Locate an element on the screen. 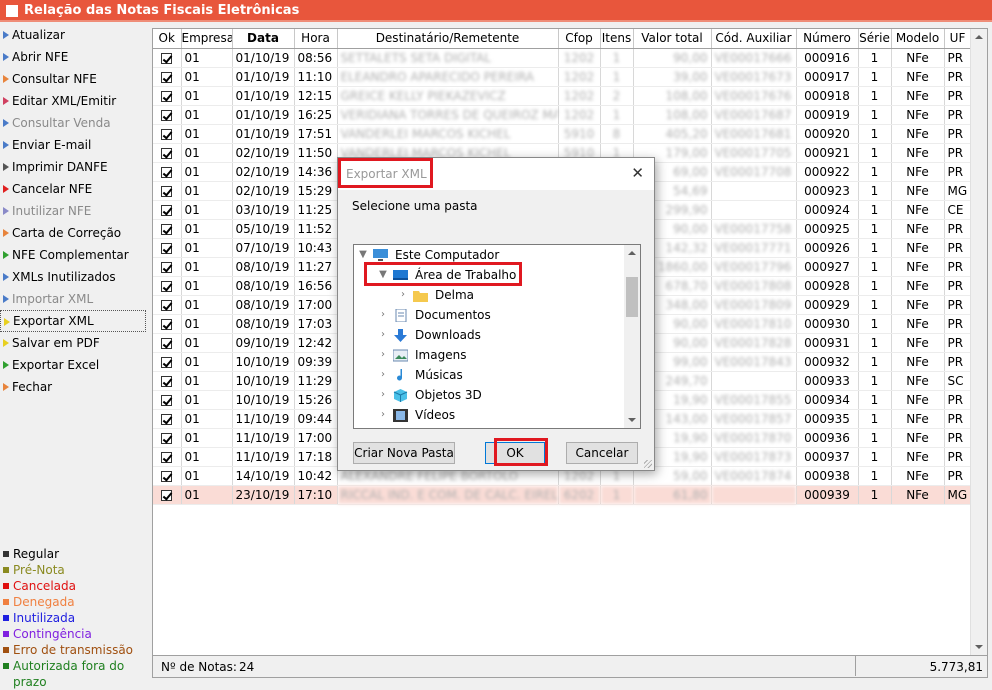 This screenshot has width=992, height=690. column-header: Ok is located at coordinates (167, 39).